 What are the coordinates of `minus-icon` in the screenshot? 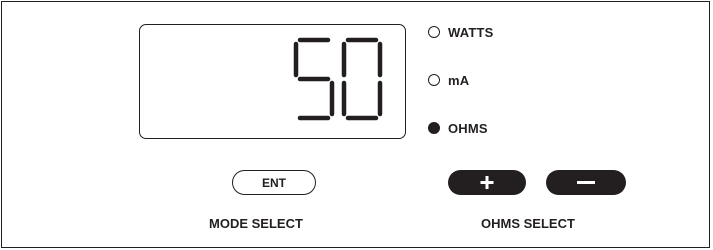 It's located at (586, 182).